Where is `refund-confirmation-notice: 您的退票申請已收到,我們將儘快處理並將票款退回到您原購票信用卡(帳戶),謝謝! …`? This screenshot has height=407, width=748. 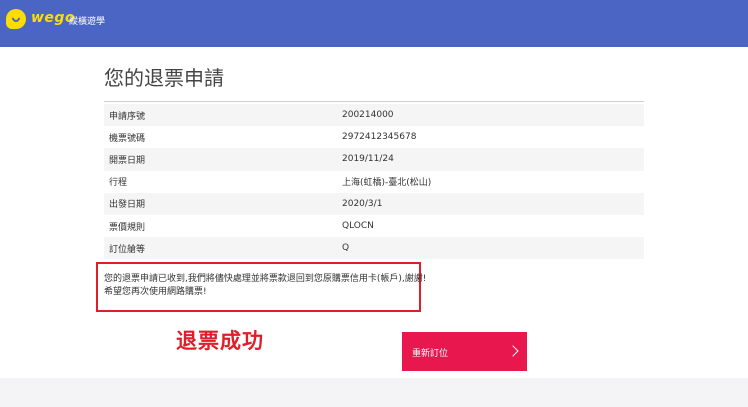 refund-confirmation-notice: 您的退票申請已收到,我們將儘快處理並將票款退回到您原購票信用卡(帳戶),謝謝! … is located at coordinates (261, 287).